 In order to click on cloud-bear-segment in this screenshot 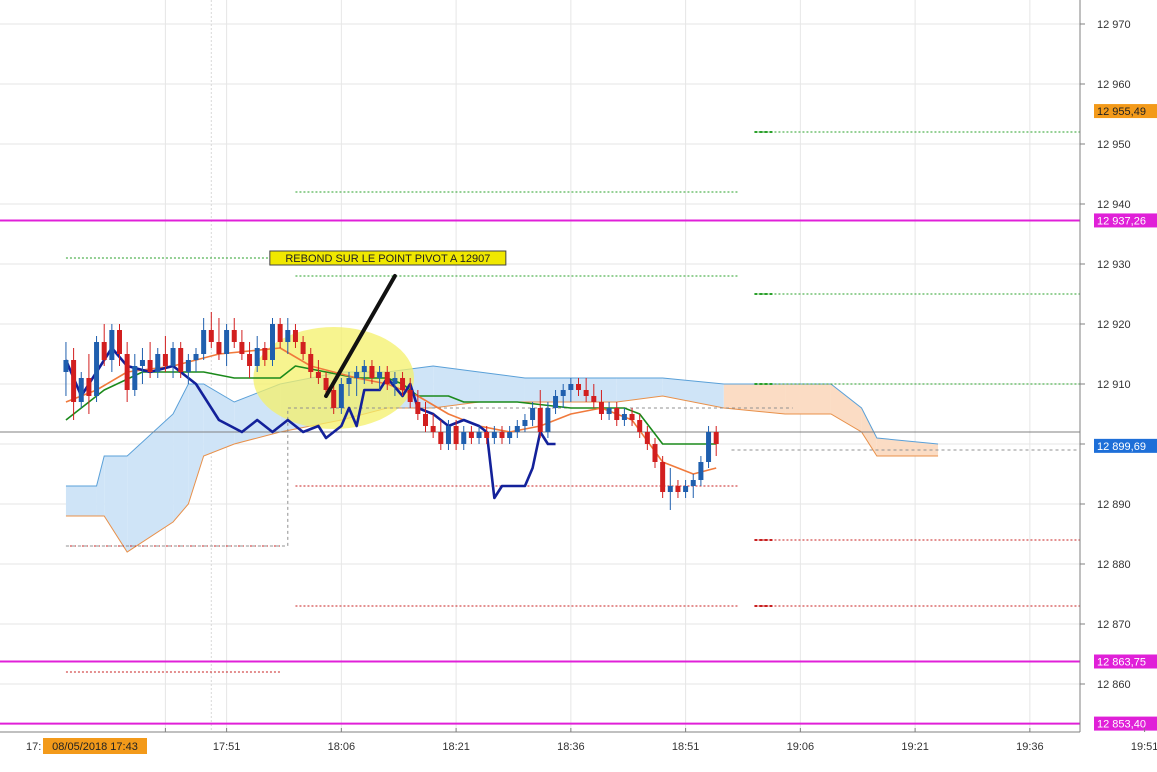, I will do `click(808, 399)`.